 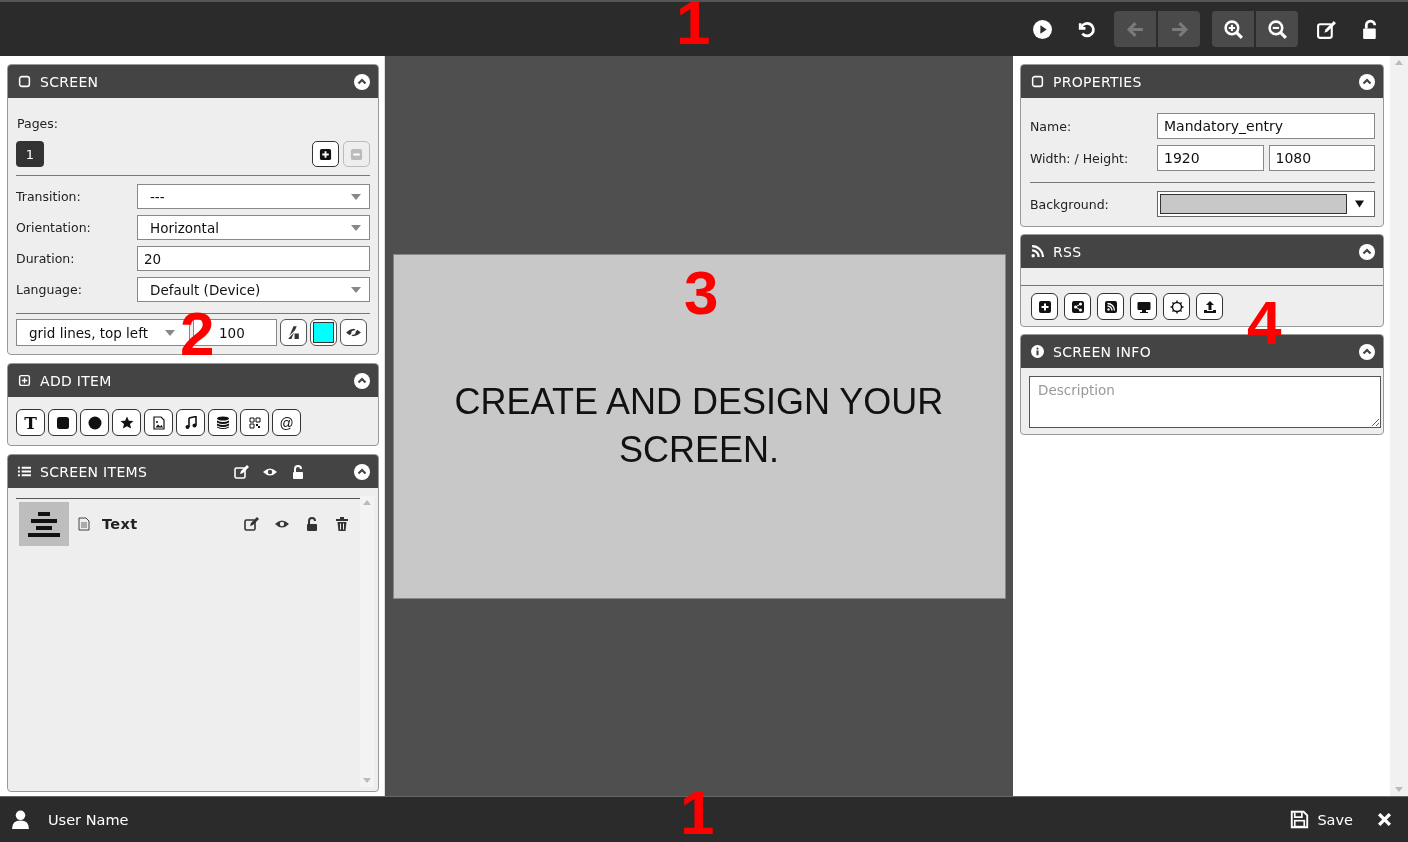 I want to click on upload-icon, so click(x=1209, y=306).